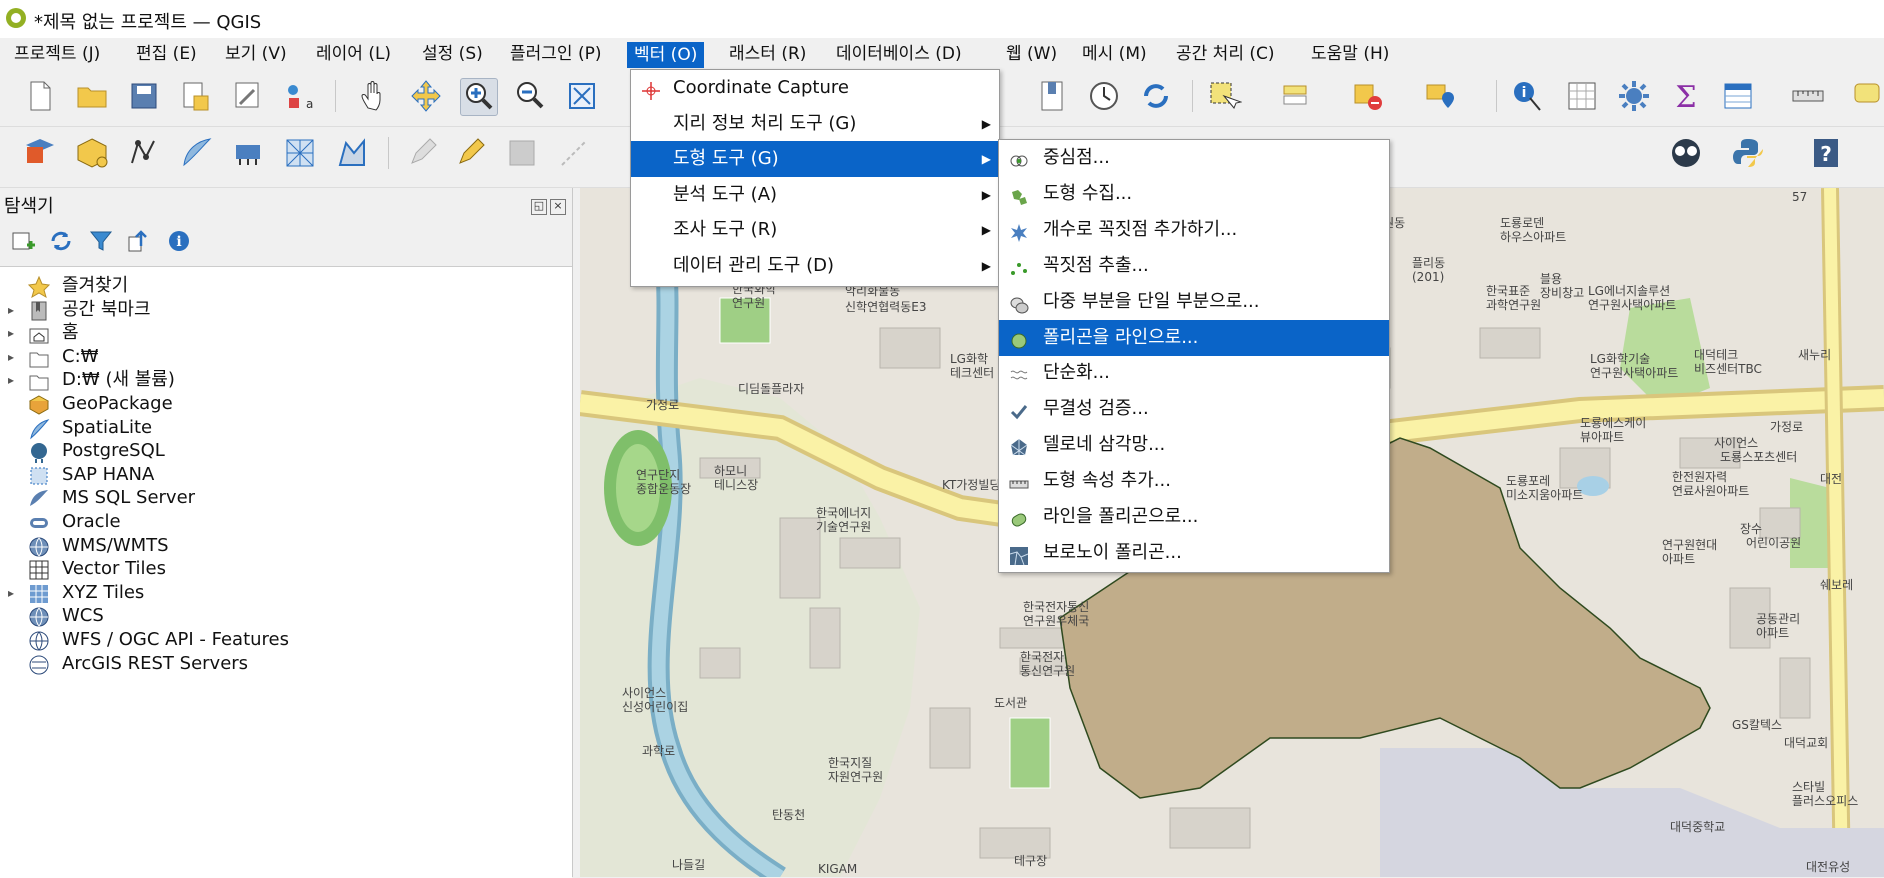 The width and height of the screenshot is (1884, 878). Describe the element at coordinates (1031, 54) in the screenshot. I see `menu-9: 웹 (W)` at that location.